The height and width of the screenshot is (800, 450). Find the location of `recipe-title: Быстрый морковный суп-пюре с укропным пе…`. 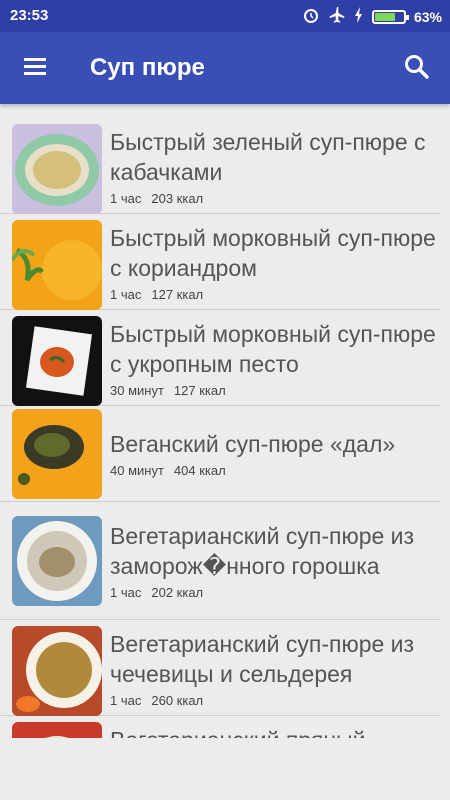

recipe-title: Быстрый морковный суп-пюре с укропным пе… is located at coordinates (273, 349).